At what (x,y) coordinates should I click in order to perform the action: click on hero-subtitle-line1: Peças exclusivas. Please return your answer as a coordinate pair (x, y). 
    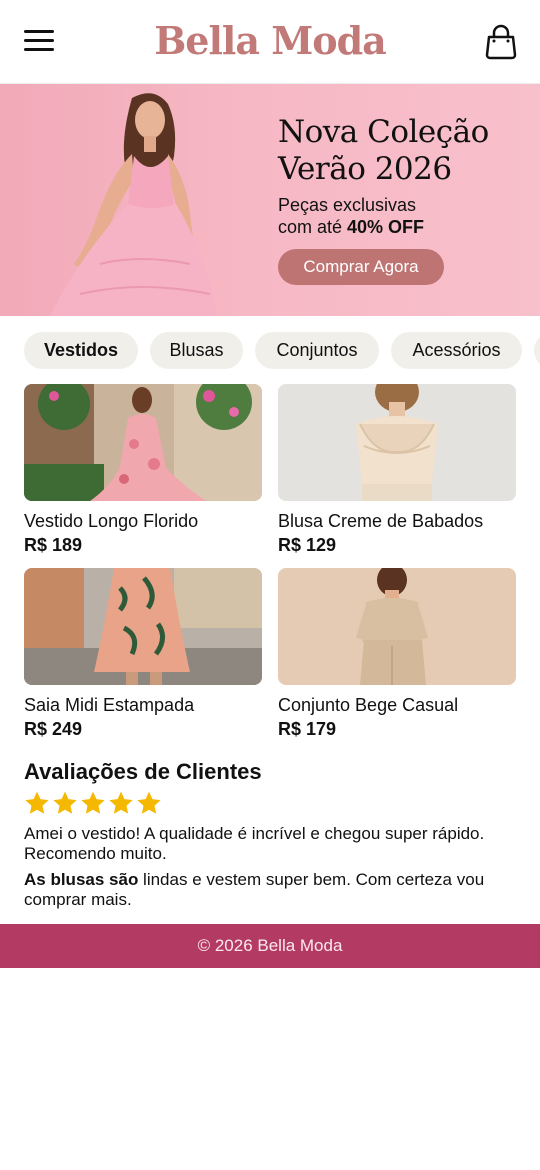
    Looking at the image, I should click on (347, 205).